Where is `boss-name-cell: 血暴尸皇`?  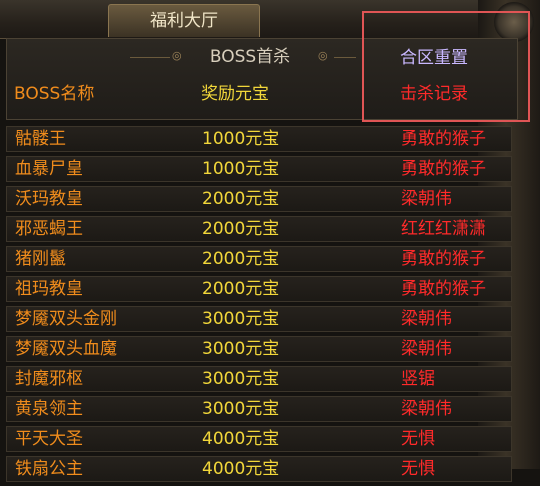
boss-name-cell: 血暴尸皇 is located at coordinates (49, 169).